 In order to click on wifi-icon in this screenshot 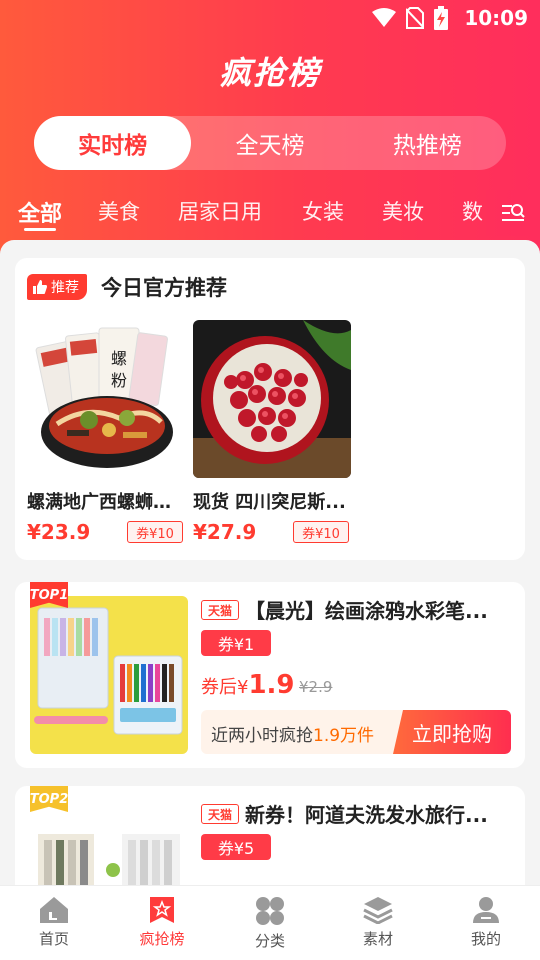, I will do `click(384, 17)`.